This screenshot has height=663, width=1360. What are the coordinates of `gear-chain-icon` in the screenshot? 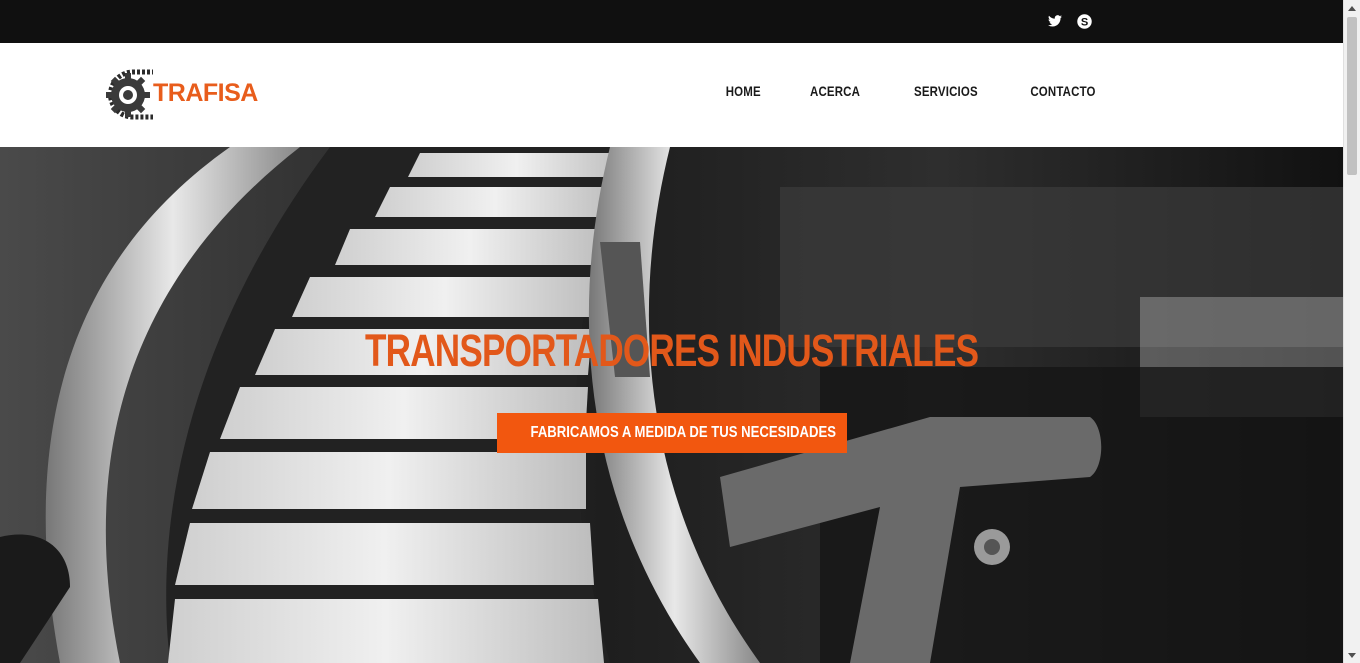 It's located at (129, 94).